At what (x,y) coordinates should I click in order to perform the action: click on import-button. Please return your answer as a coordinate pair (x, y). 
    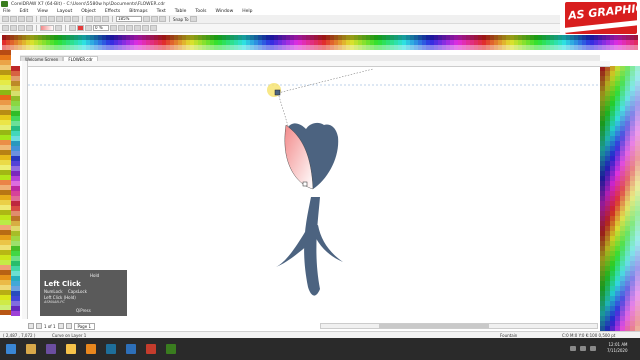
    Looking at the image, I should click on (89, 19).